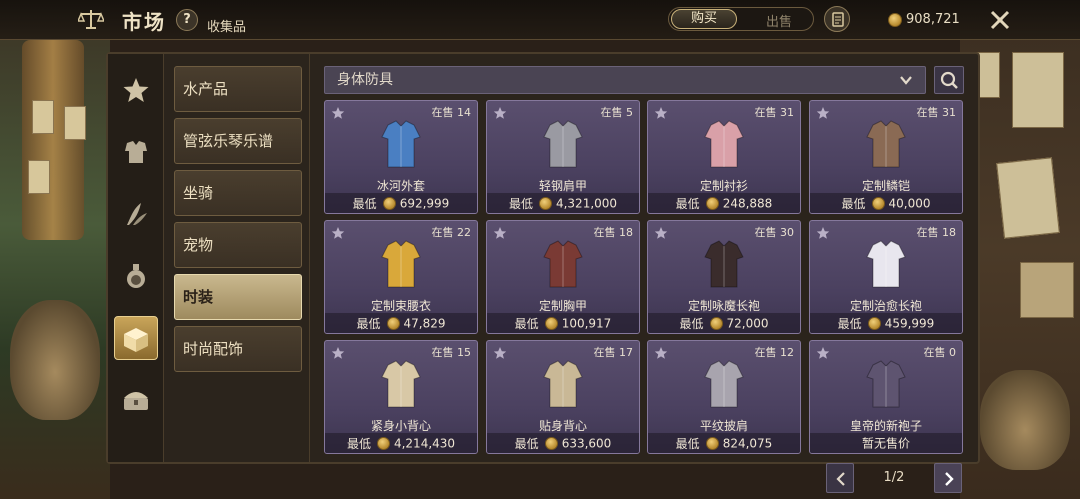 The height and width of the screenshot is (499, 1080). What do you see at coordinates (774, 112) in the screenshot?
I see `stock-count: 在售 31` at bounding box center [774, 112].